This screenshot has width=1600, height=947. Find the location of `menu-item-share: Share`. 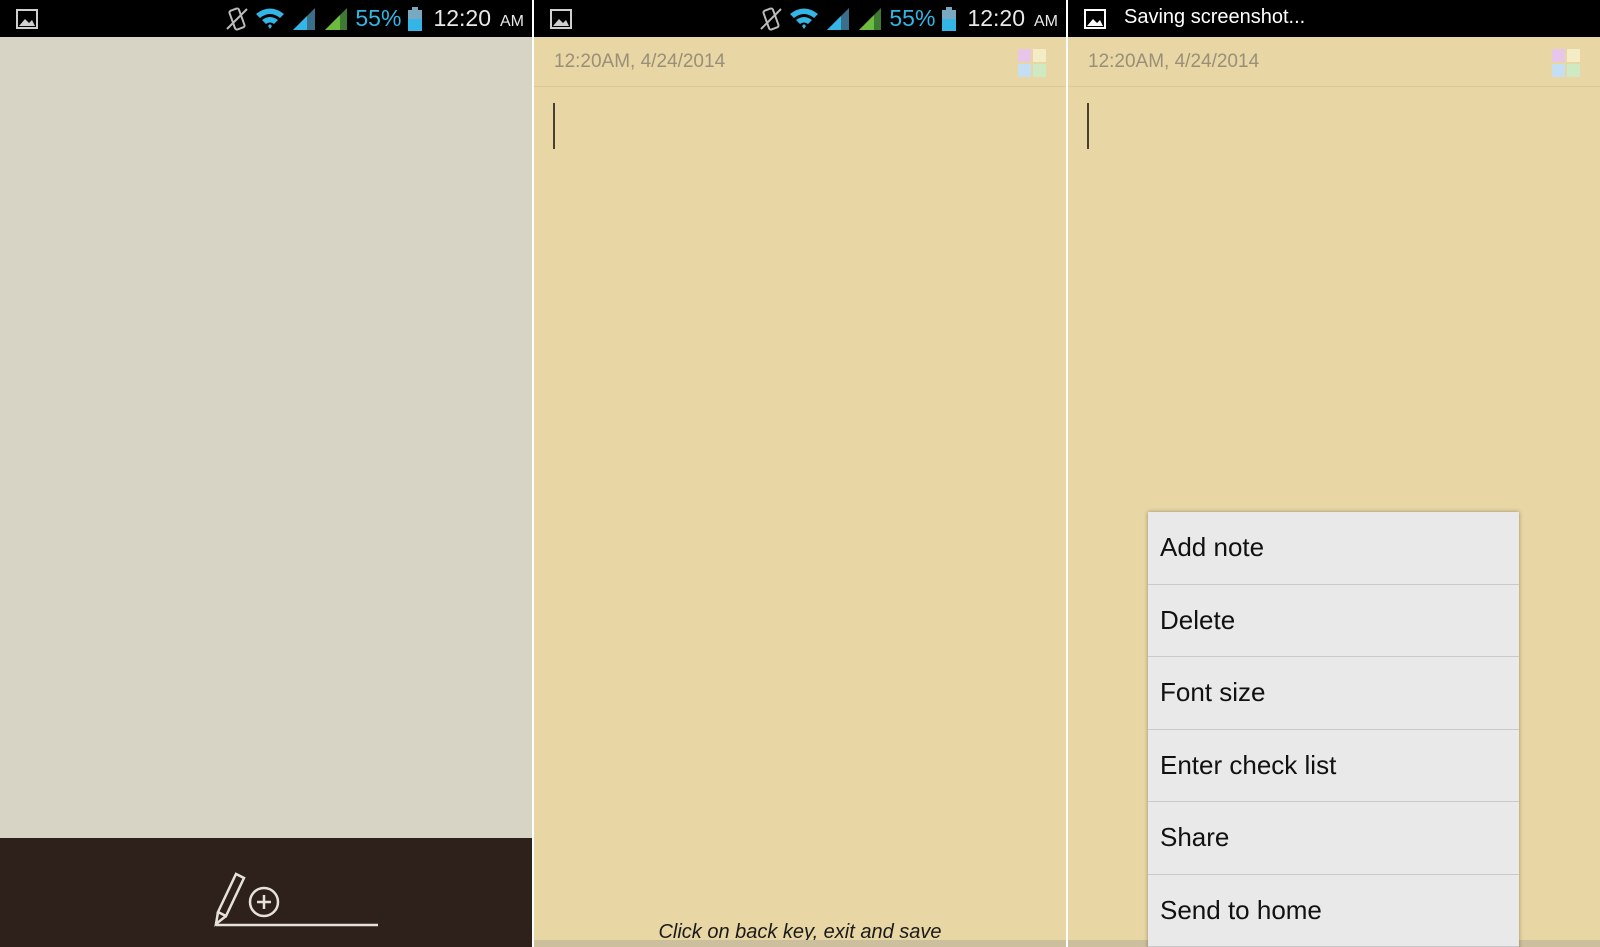

menu-item-share: Share is located at coordinates (1333, 838).